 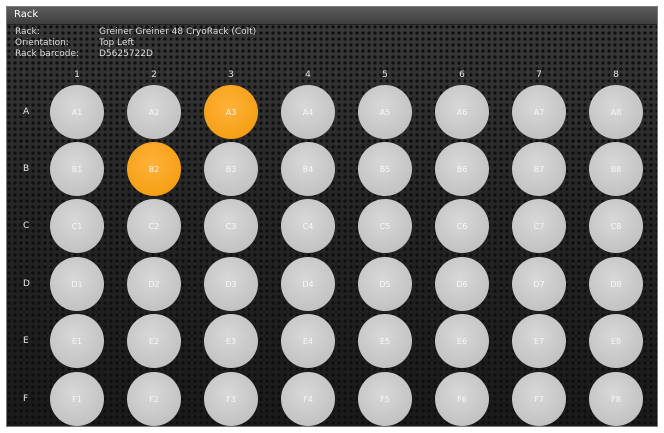 I want to click on well-E7: E7, so click(x=539, y=341).